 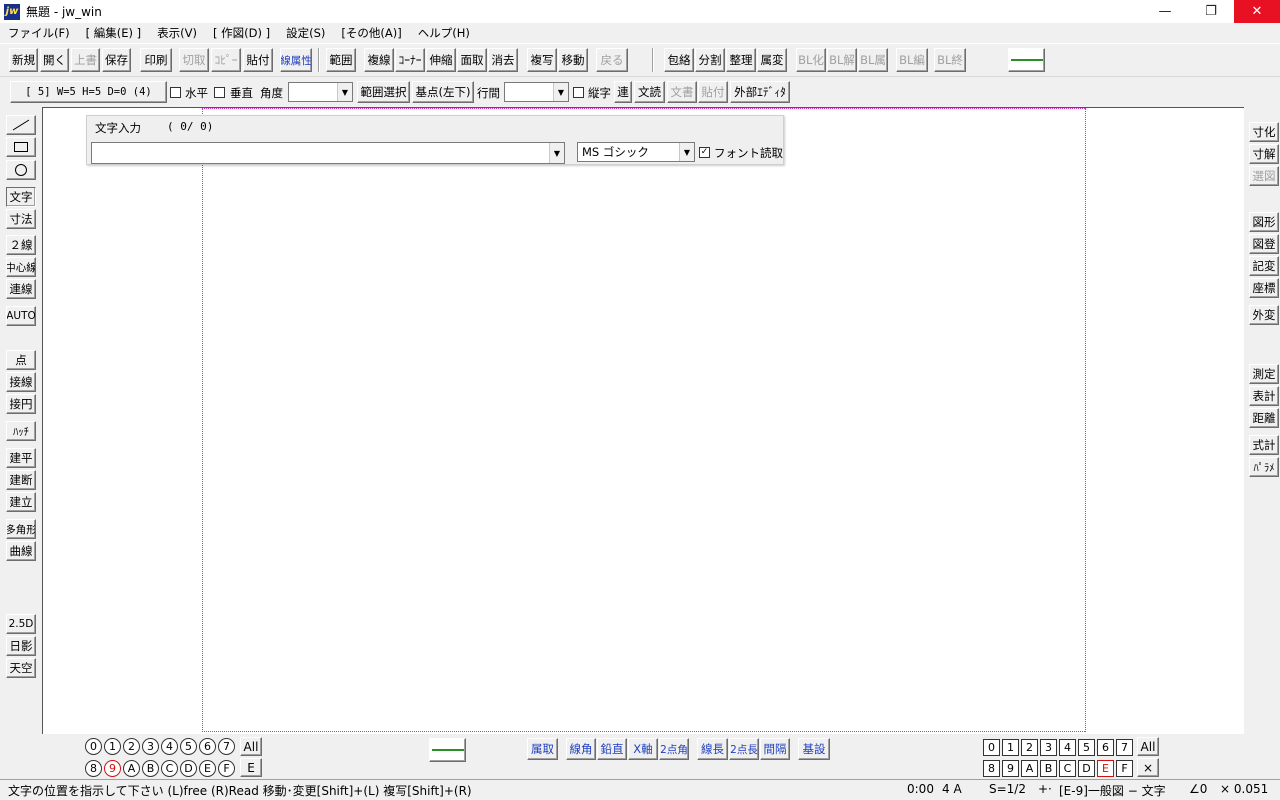 I want to click on distance-button: 距離, so click(x=1264, y=418).